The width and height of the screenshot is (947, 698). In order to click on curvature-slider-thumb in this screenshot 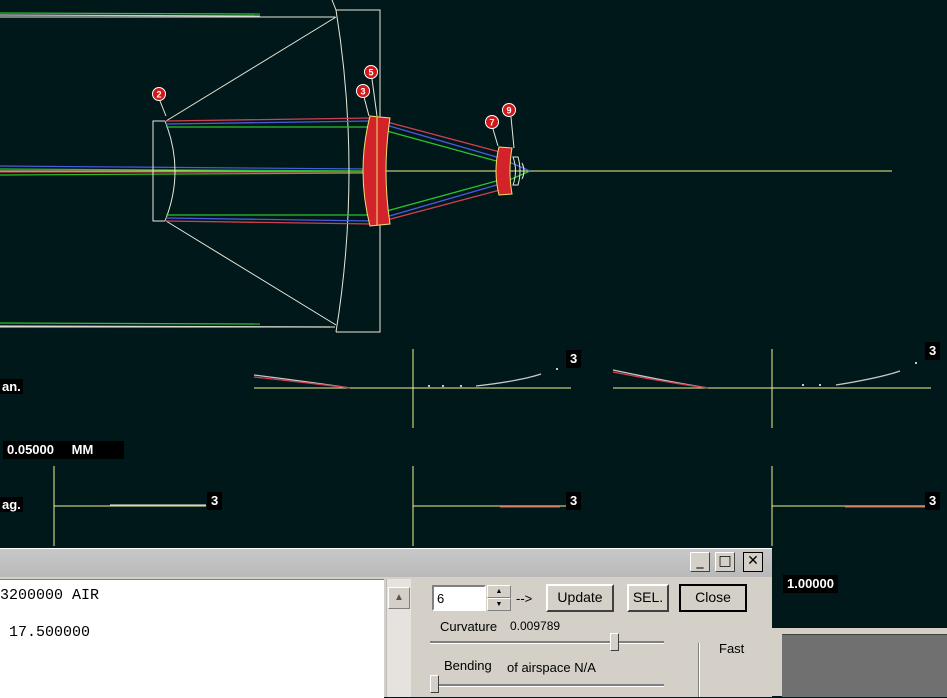, I will do `click(614, 642)`.